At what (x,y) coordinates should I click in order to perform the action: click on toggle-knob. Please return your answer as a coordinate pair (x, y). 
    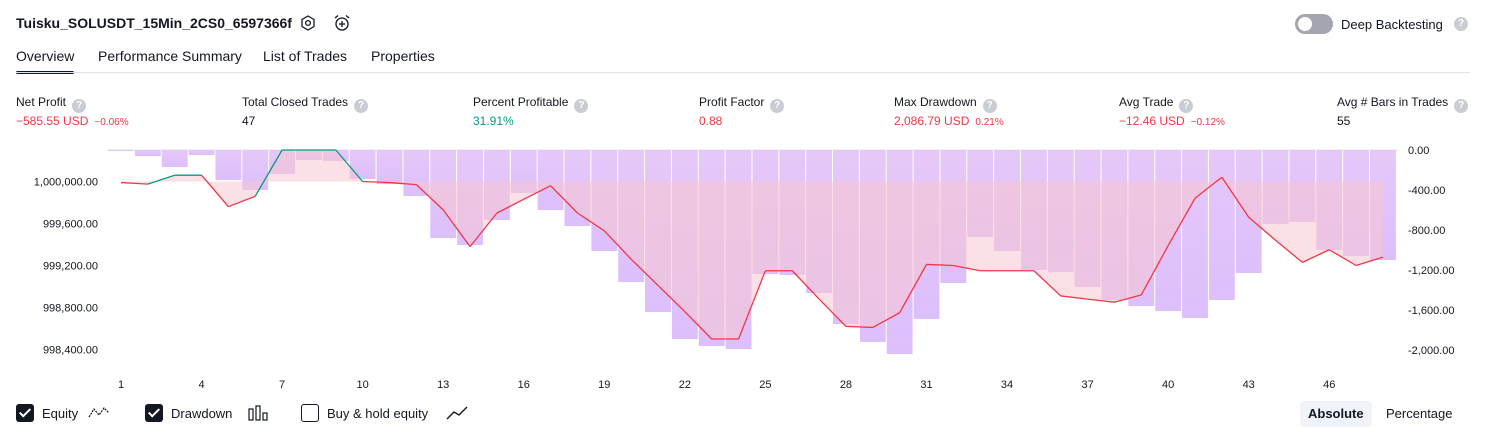
    Looking at the image, I should click on (1305, 24).